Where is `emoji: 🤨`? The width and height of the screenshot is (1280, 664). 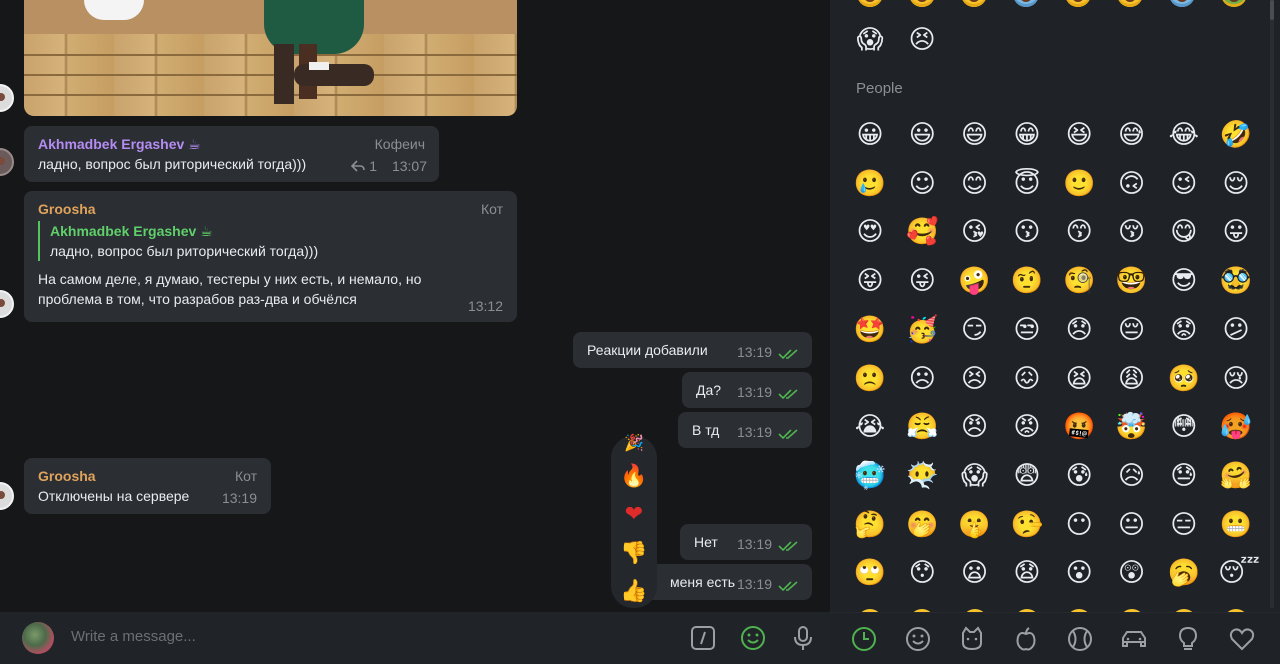
emoji: 🤨 is located at coordinates (1027, 281).